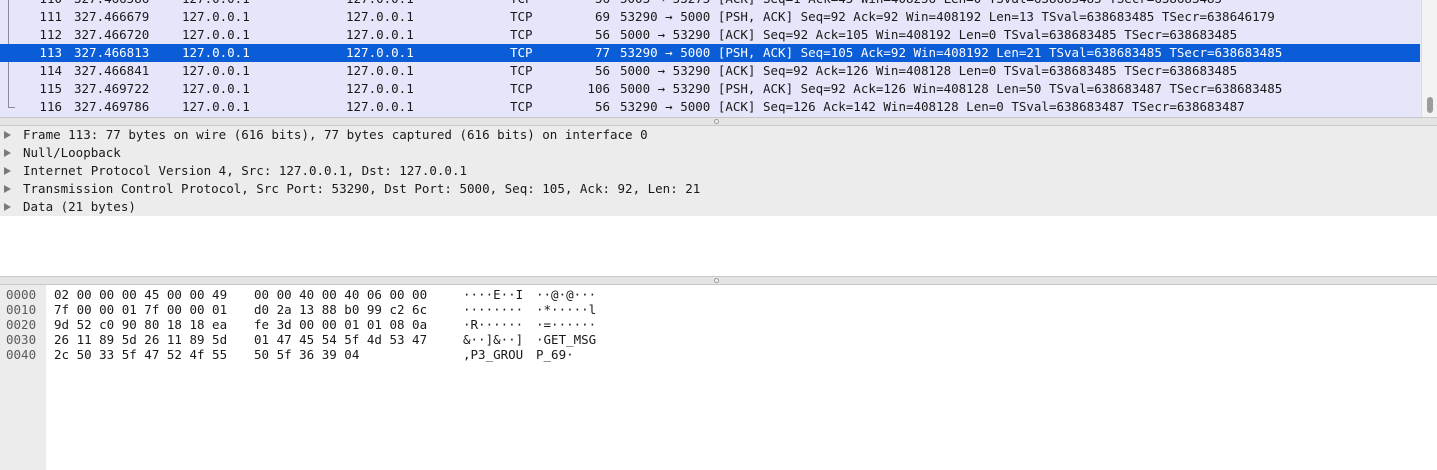 This screenshot has height=470, width=1437. I want to click on scrollbar-thumb, so click(1430, 105).